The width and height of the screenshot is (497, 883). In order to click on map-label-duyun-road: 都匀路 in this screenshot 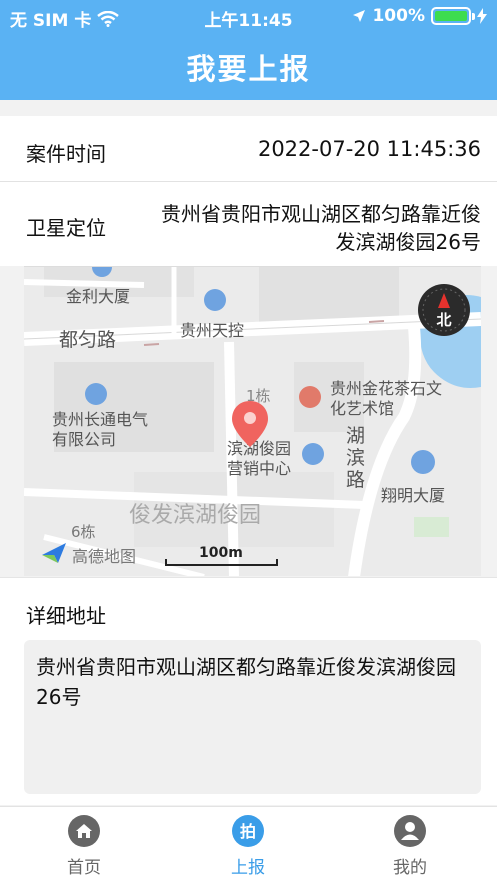, I will do `click(88, 340)`.